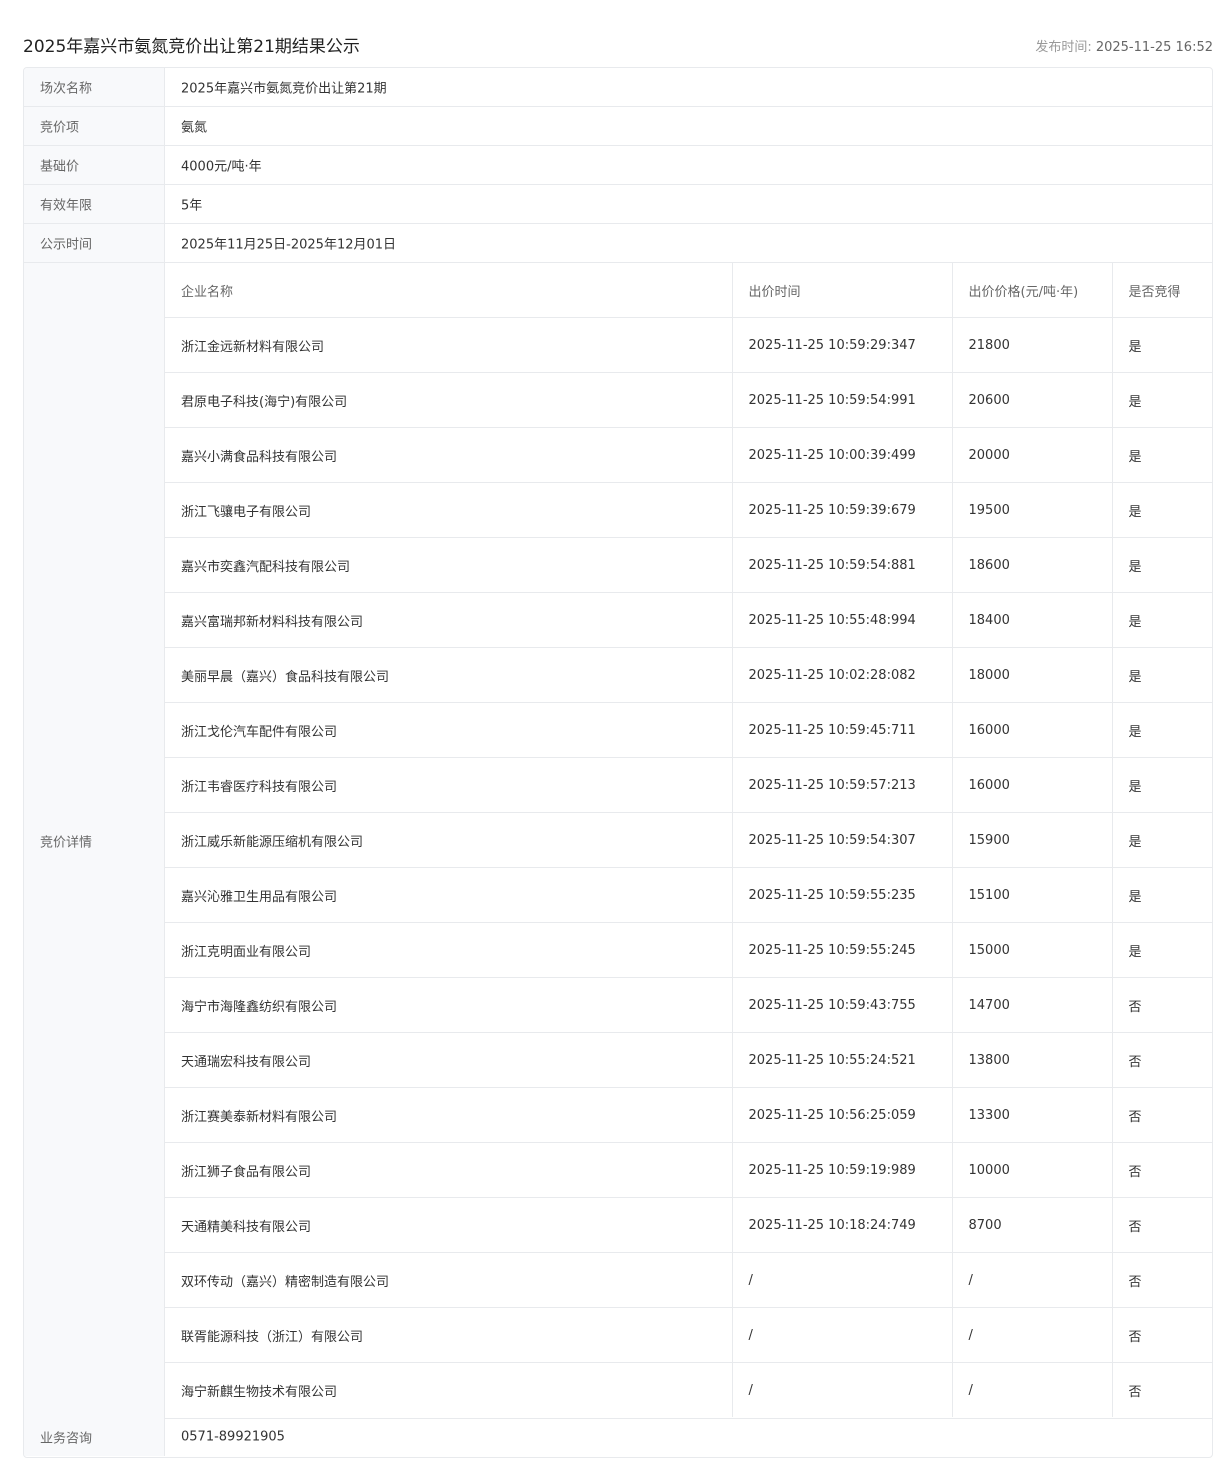 The image size is (1230, 1484). What do you see at coordinates (448, 1060) in the screenshot?
I see `company-name-cell: 天通瑞宏科技有限公司` at bounding box center [448, 1060].